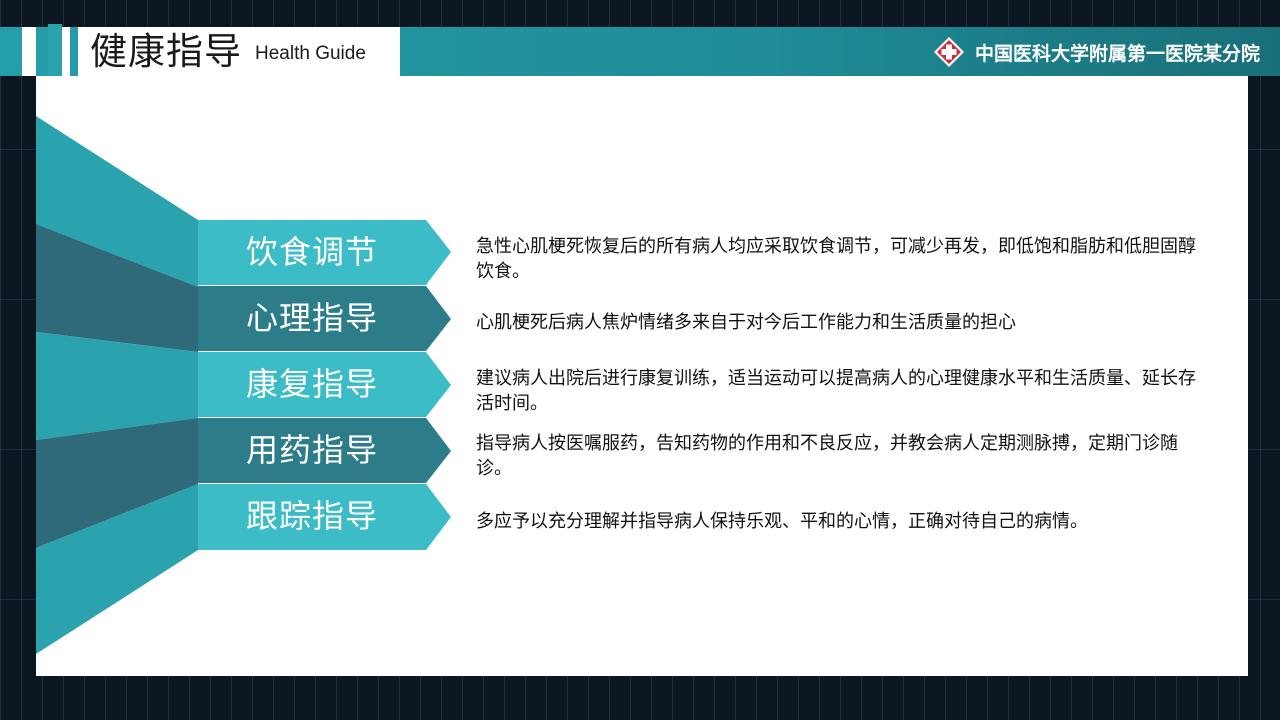 This screenshot has height=720, width=1280. What do you see at coordinates (311, 252) in the screenshot?
I see `label-diet: 饮食调节` at bounding box center [311, 252].